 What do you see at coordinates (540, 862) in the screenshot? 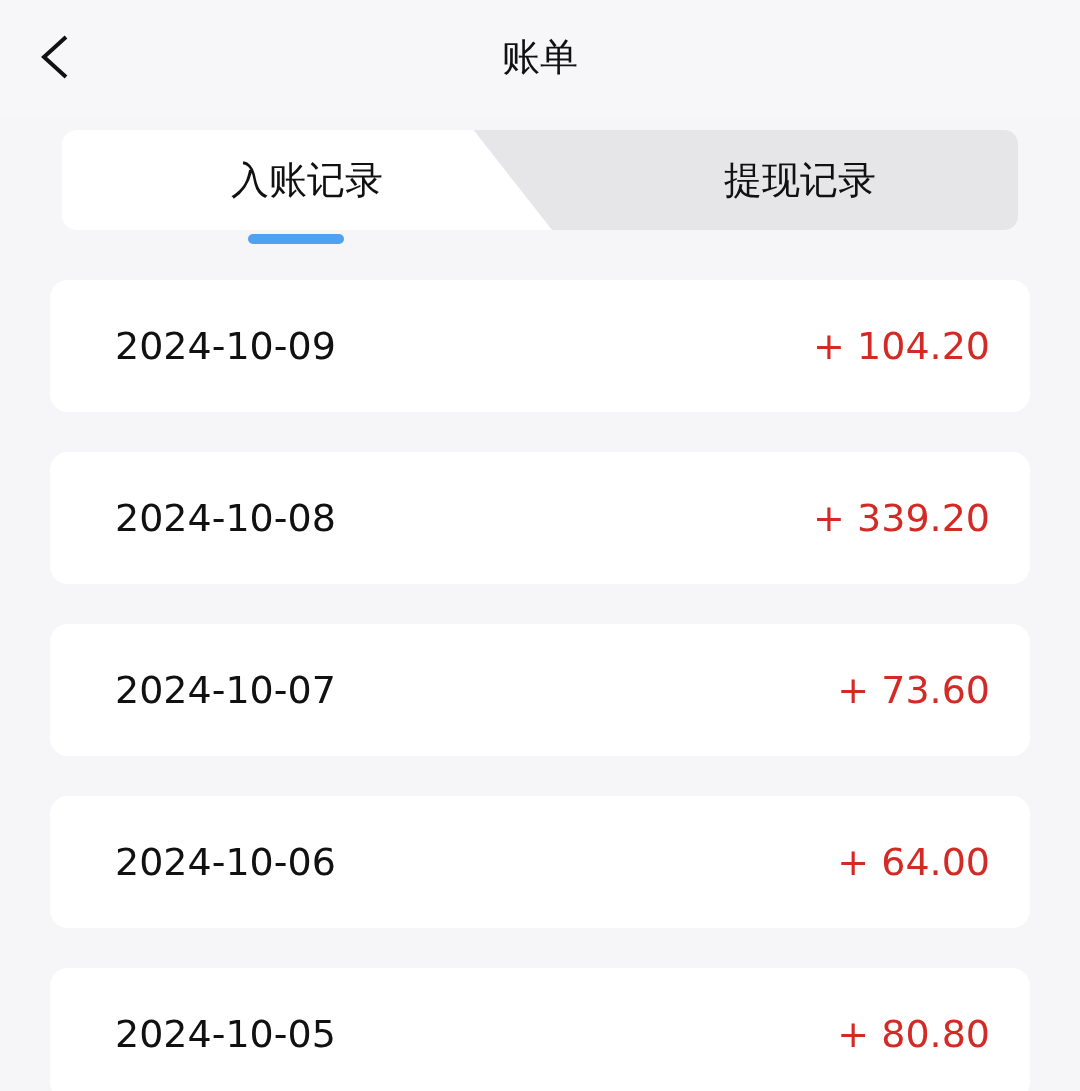
I see `record-card: 2024-10-06 + 64.00` at bounding box center [540, 862].